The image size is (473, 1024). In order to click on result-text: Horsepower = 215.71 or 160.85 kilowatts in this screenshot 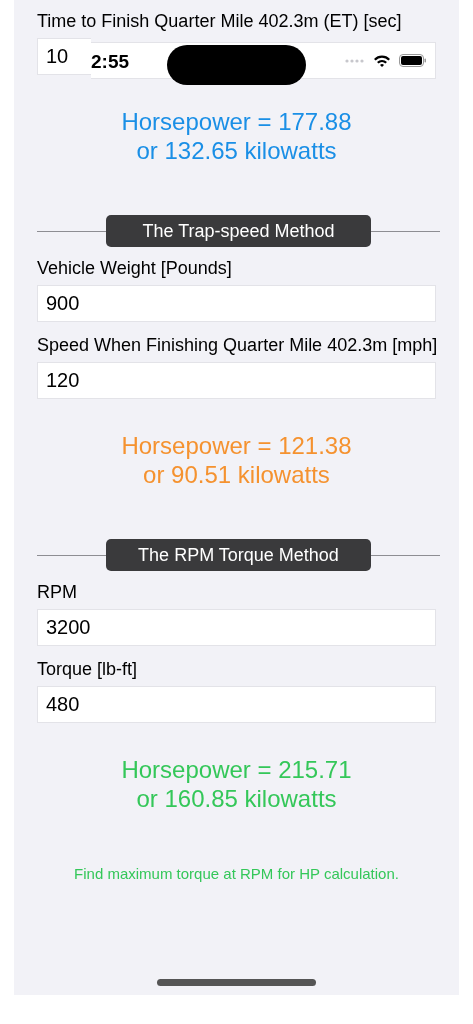, I will do `click(236, 784)`.